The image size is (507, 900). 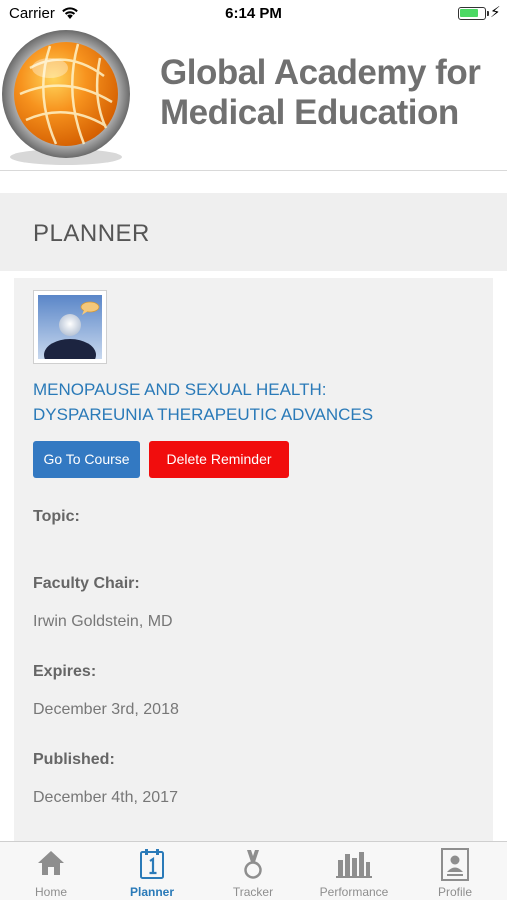 What do you see at coordinates (454, 892) in the screenshot?
I see `tab-profile-label: Profile` at bounding box center [454, 892].